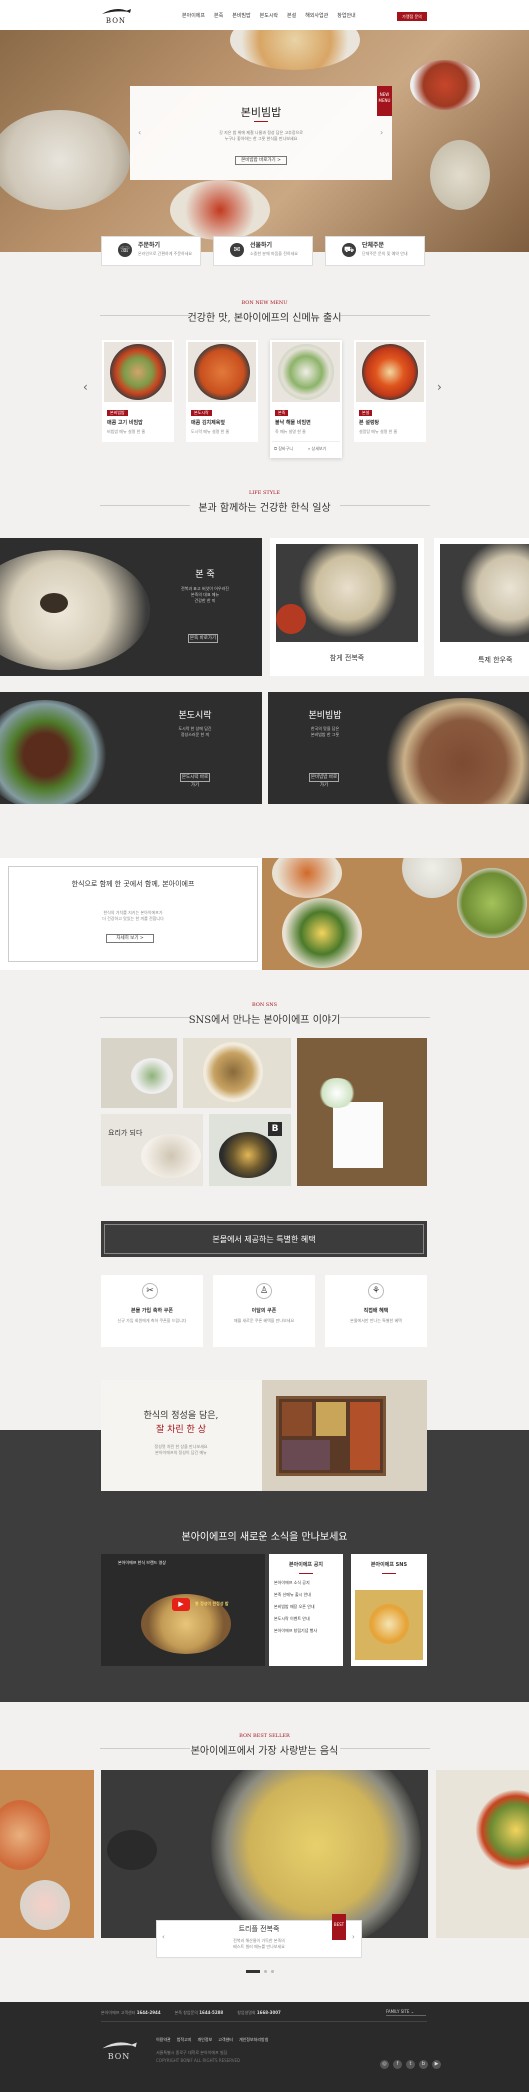  I want to click on video-logo-text: 봉 정성이 한정성 밥, so click(212, 1603).